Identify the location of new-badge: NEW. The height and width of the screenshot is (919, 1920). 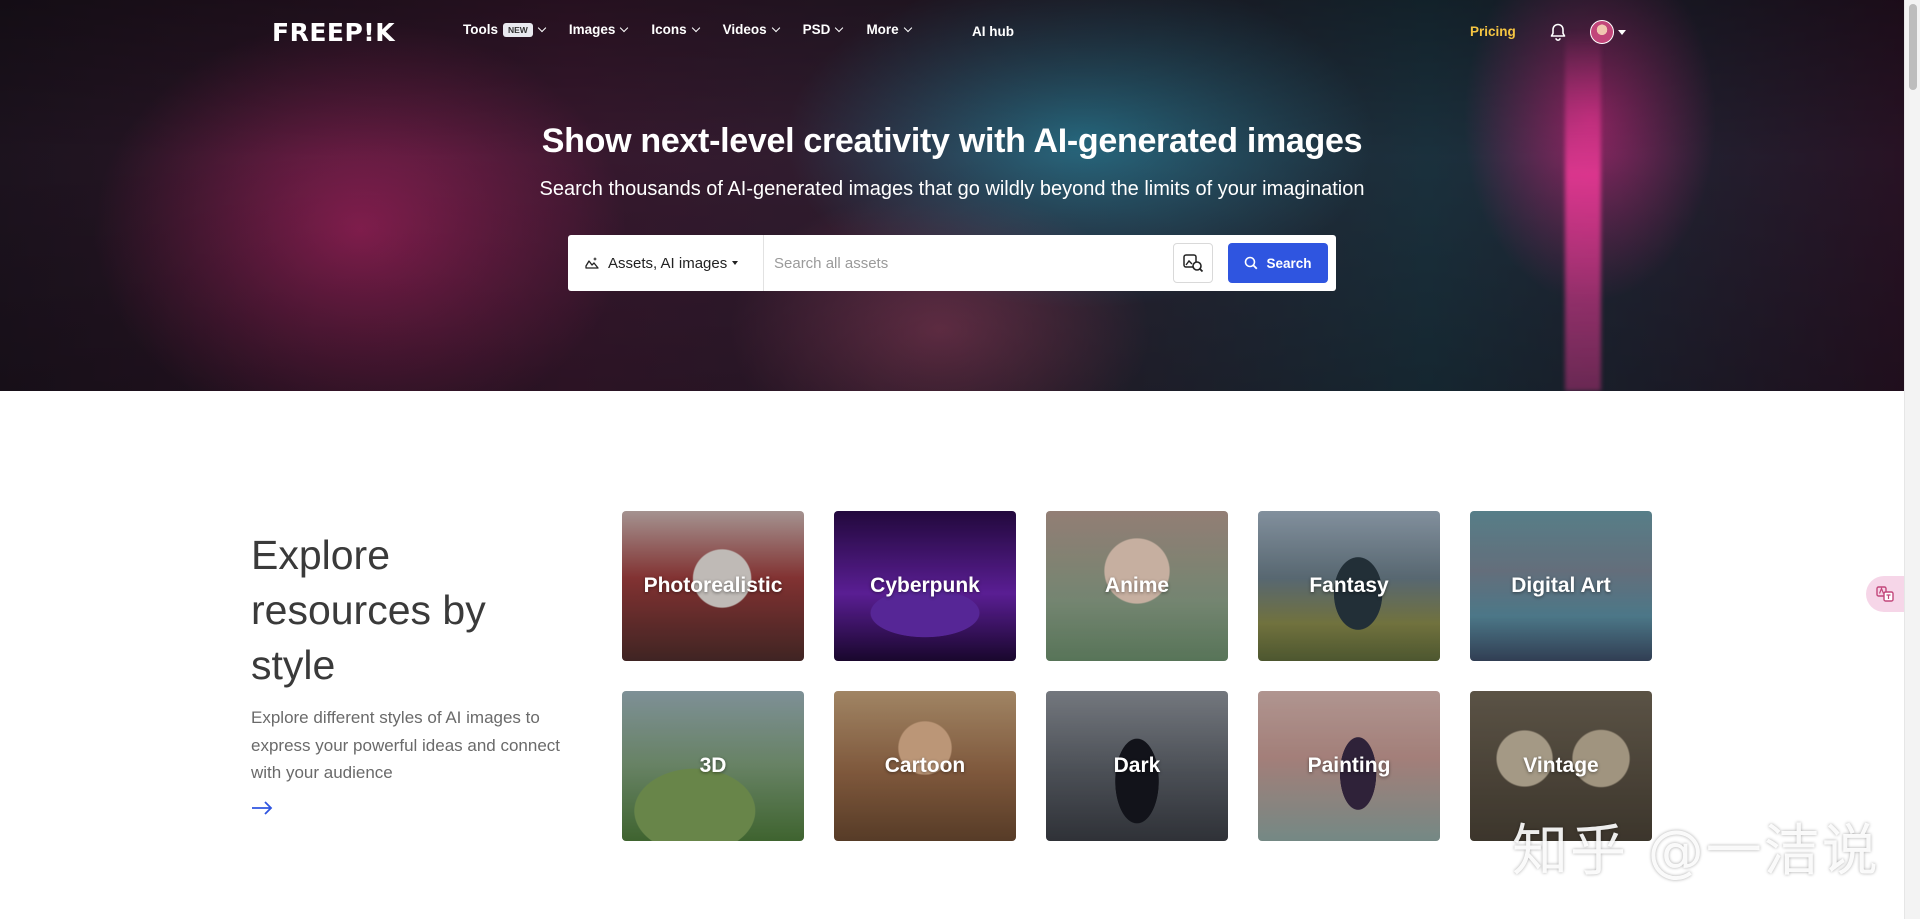
(518, 29).